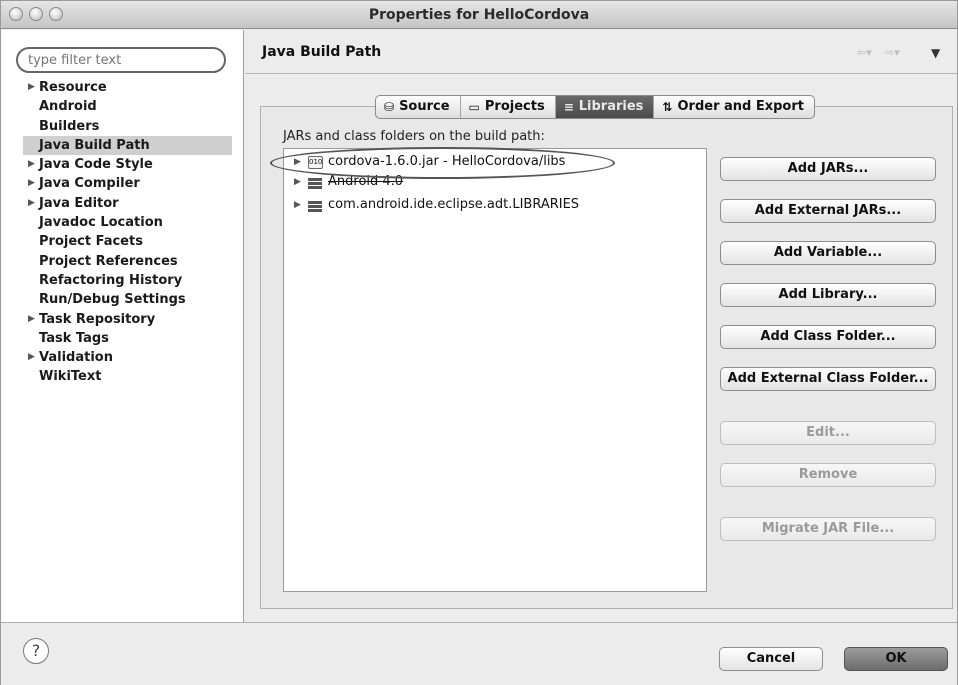  What do you see at coordinates (568, 107) in the screenshot?
I see `libraries-icon: ≡` at bounding box center [568, 107].